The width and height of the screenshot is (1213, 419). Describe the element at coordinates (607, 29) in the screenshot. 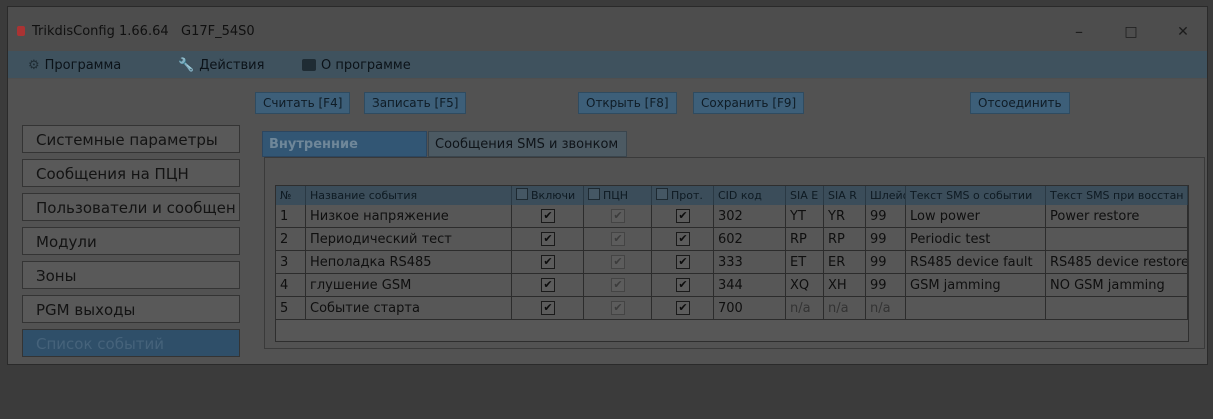

I see `title-bar: TrikdisConfig 1.66.64 G17F_54S0 – □ ✕` at that location.